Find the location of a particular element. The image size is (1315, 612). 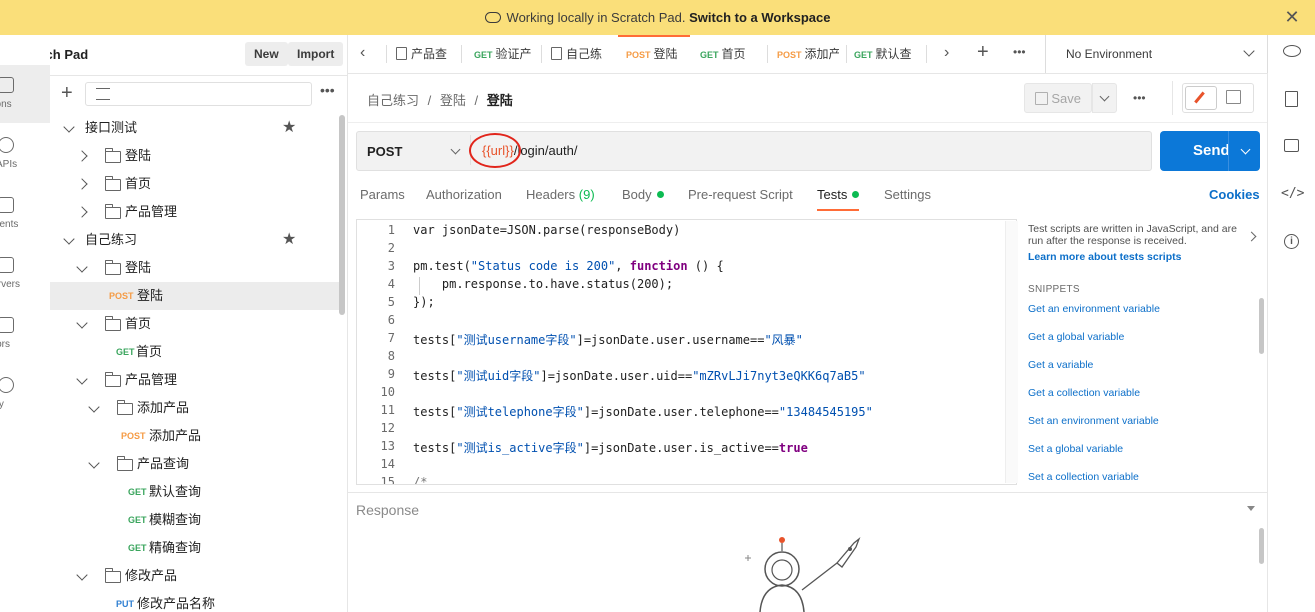

snippet-item: Get a collection variable is located at coordinates (1084, 393).